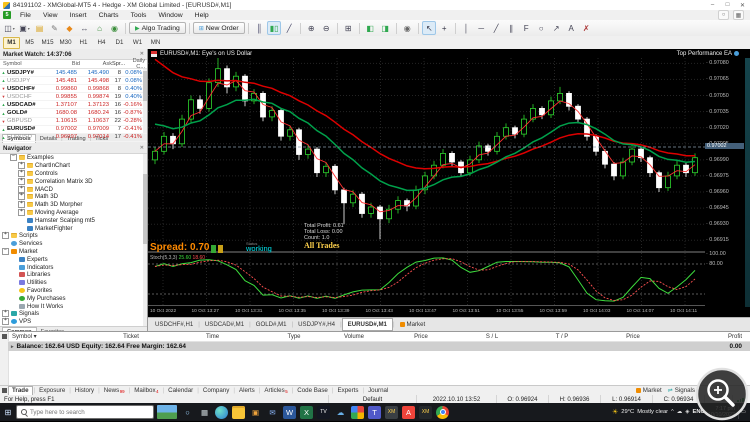 This screenshot has height=422, width=750. What do you see at coordinates (274, 28) in the screenshot?
I see `candle-chart-icon: ▮▯` at bounding box center [274, 28].